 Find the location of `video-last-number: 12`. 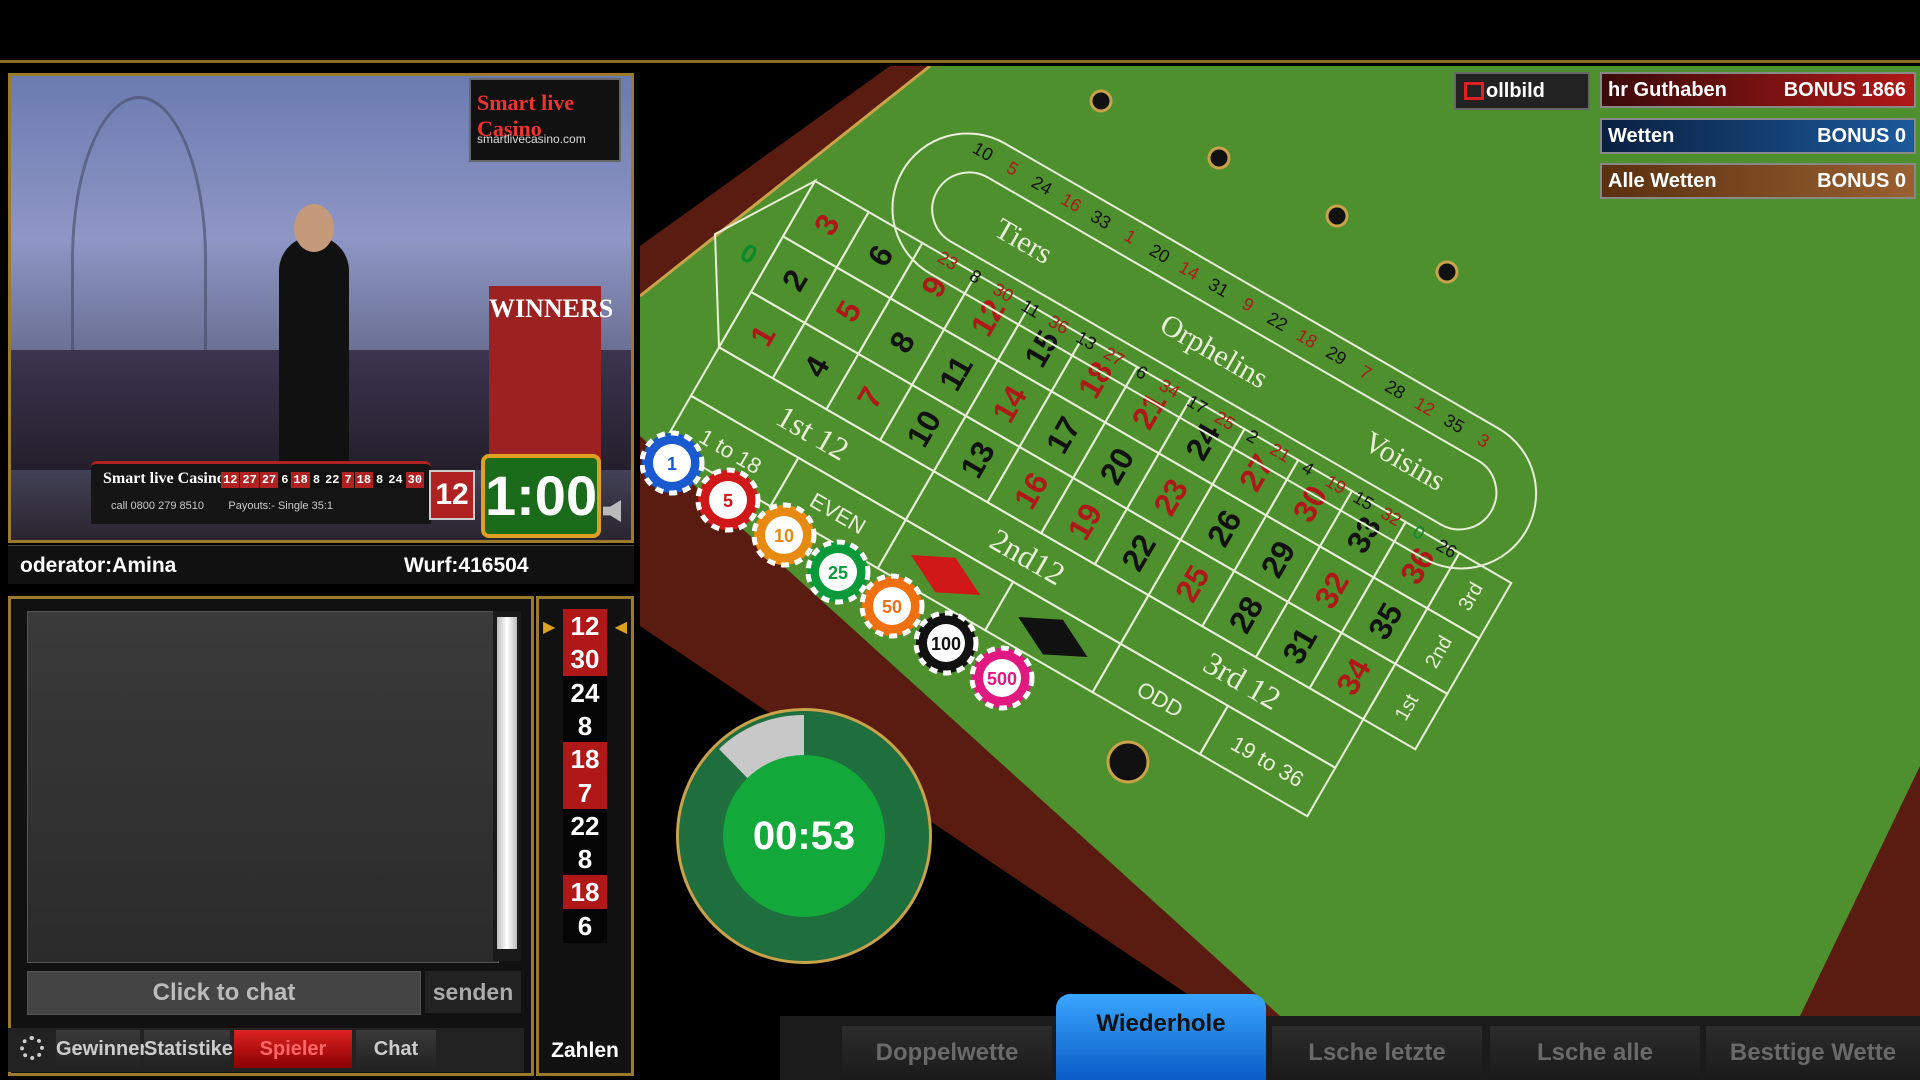

video-last-number: 12 is located at coordinates (452, 495).